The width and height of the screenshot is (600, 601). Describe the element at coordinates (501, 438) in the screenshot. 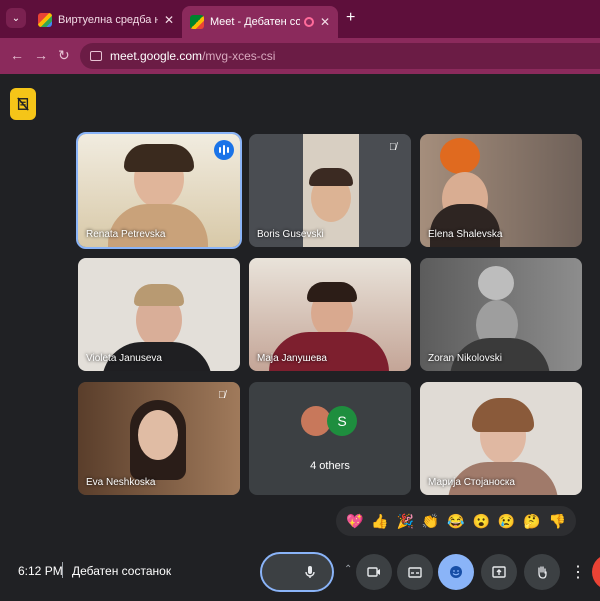

I see `participant-tile: Марија Стојаноска` at that location.